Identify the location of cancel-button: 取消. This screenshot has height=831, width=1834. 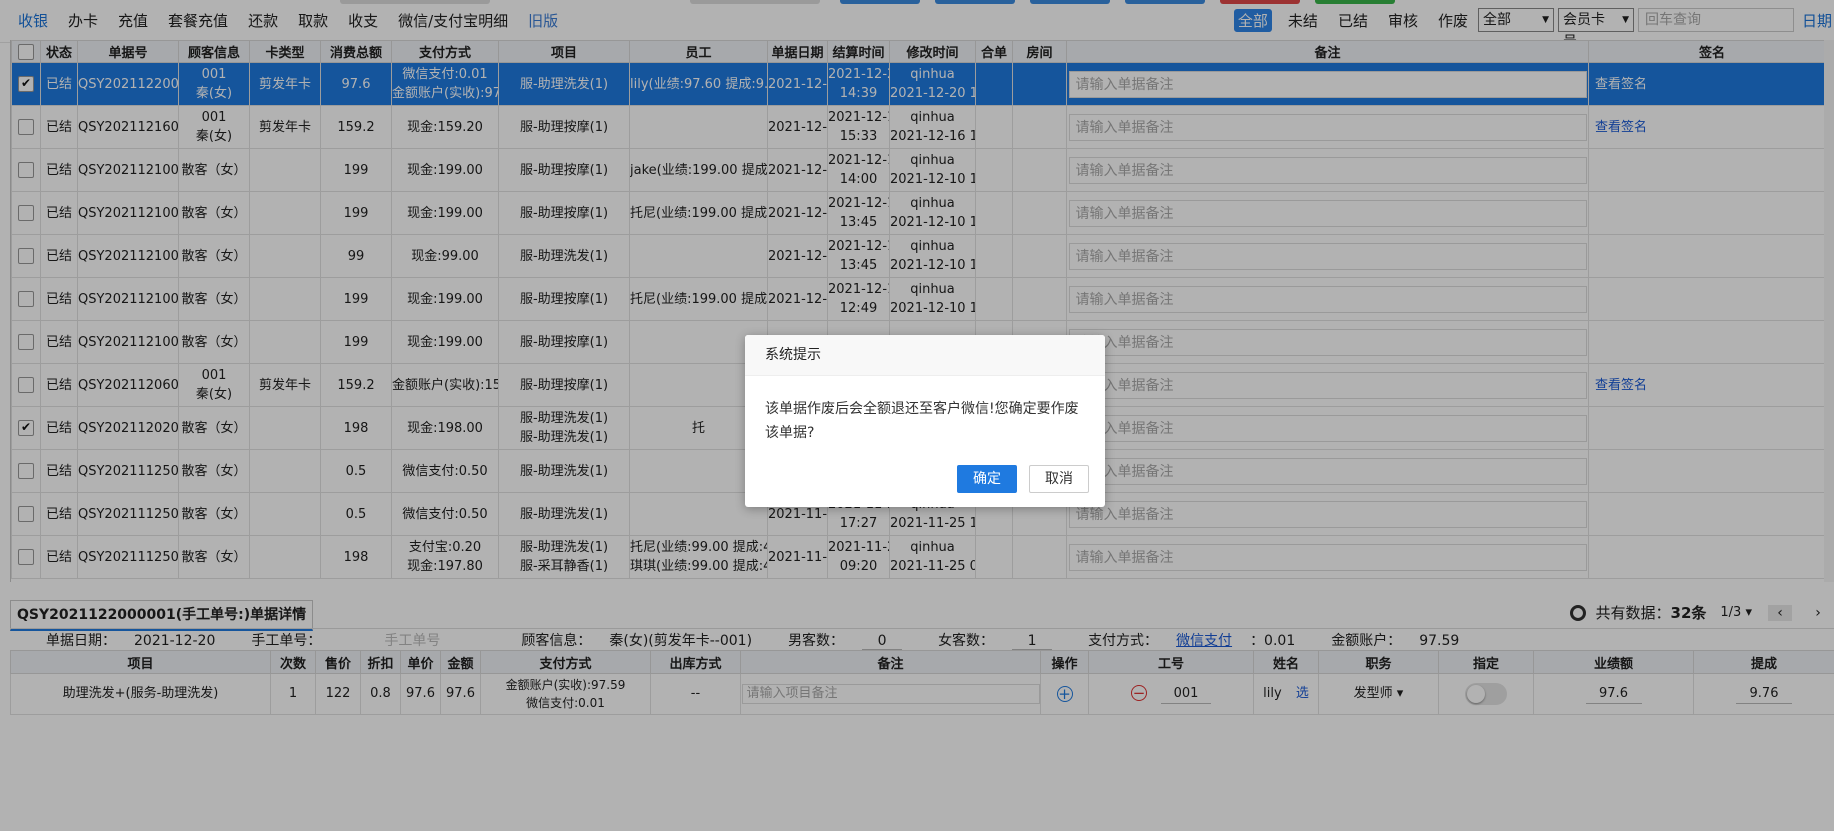
(1059, 479).